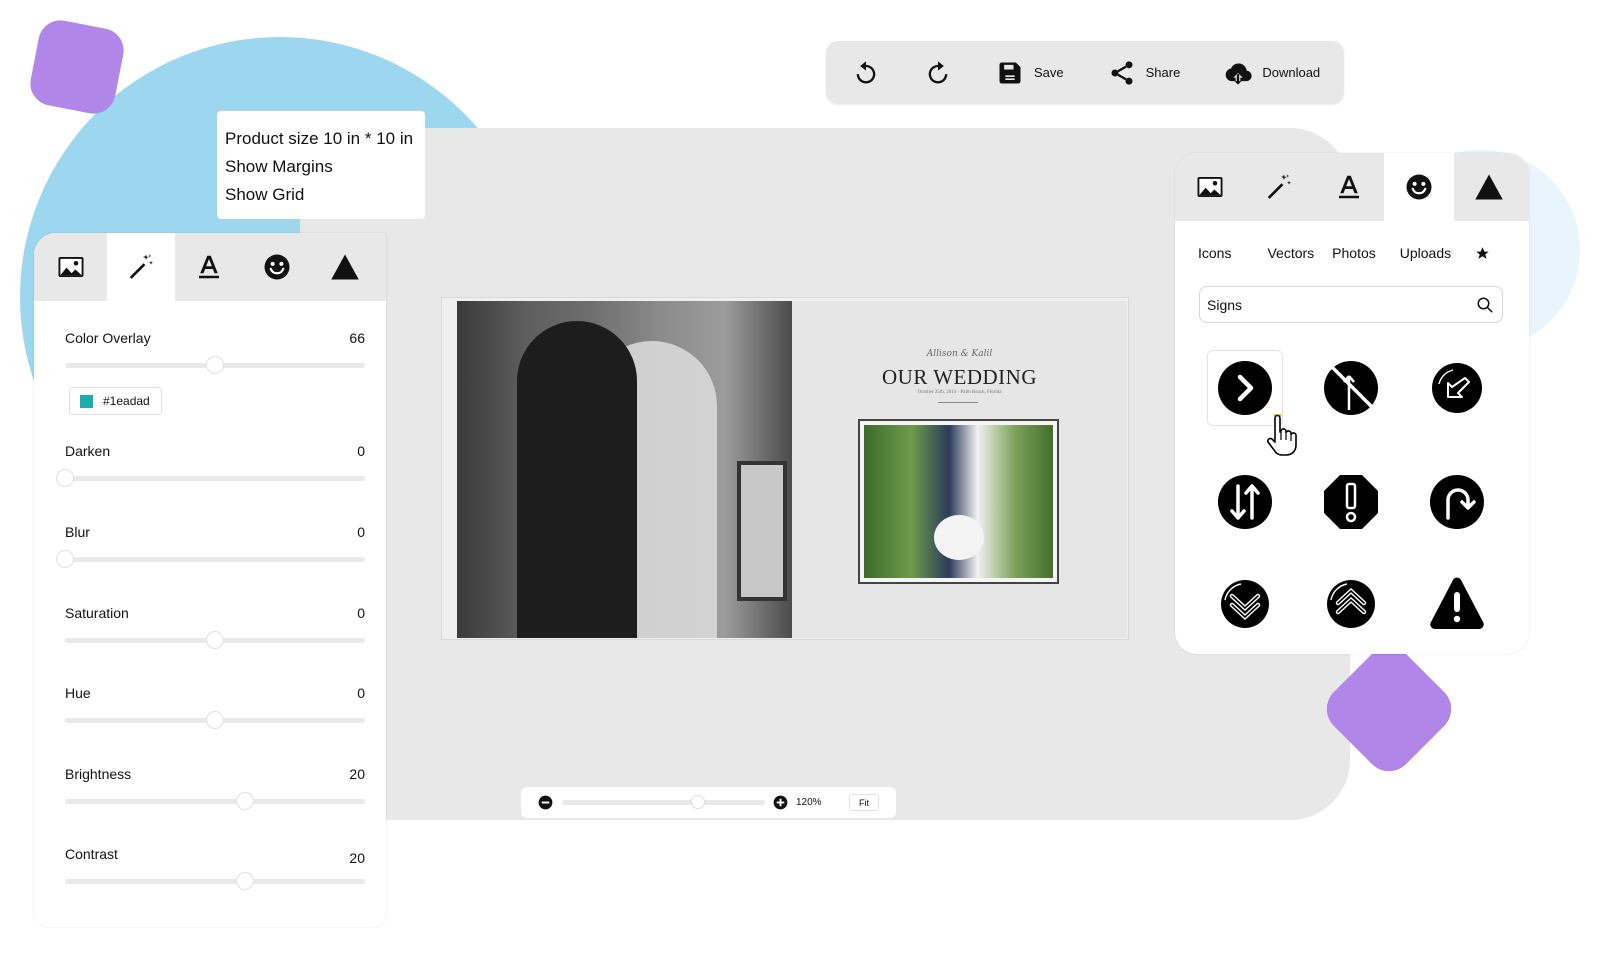  What do you see at coordinates (864, 802) in the screenshot?
I see `fit-button: Fit` at bounding box center [864, 802].